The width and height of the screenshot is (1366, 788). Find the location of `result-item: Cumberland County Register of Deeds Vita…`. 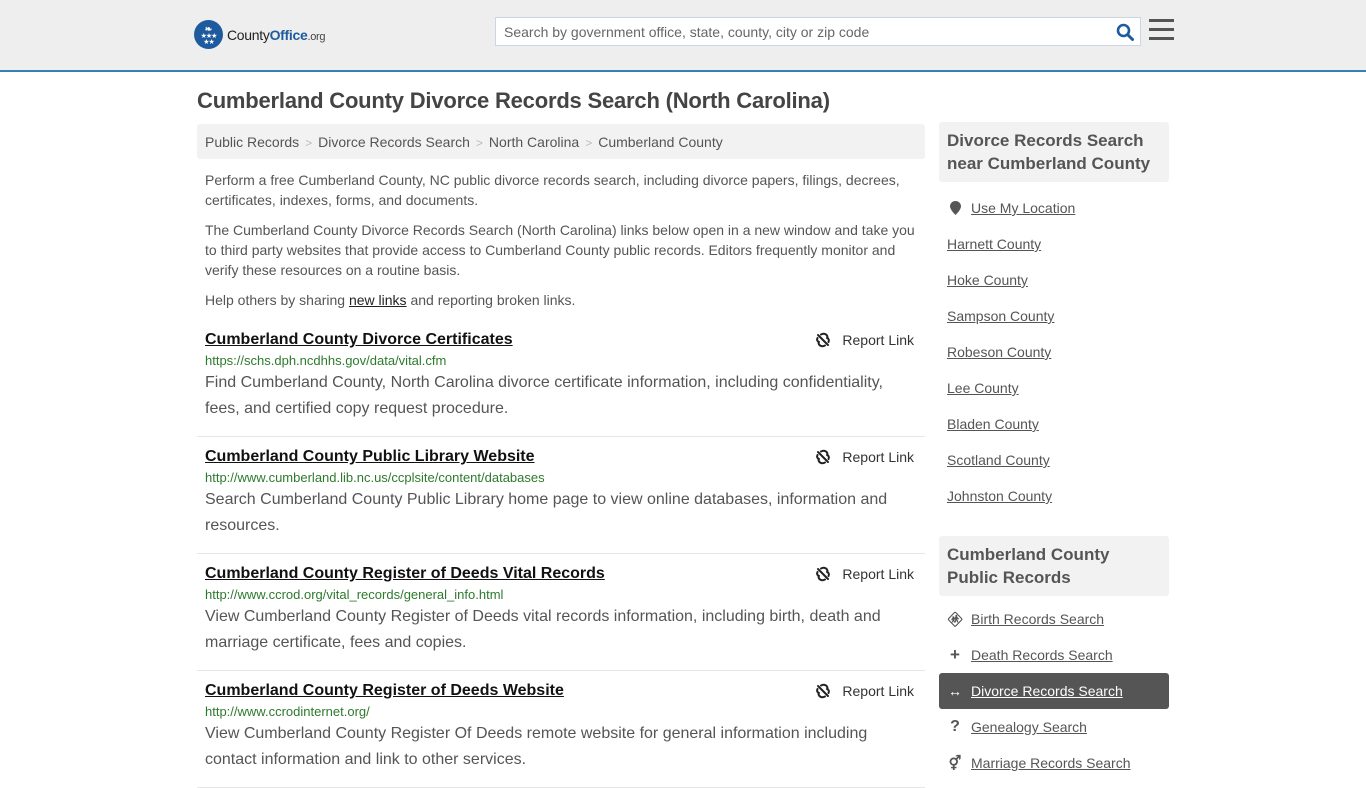

result-item: Cumberland County Register of Deeds Vita… is located at coordinates (561, 612).